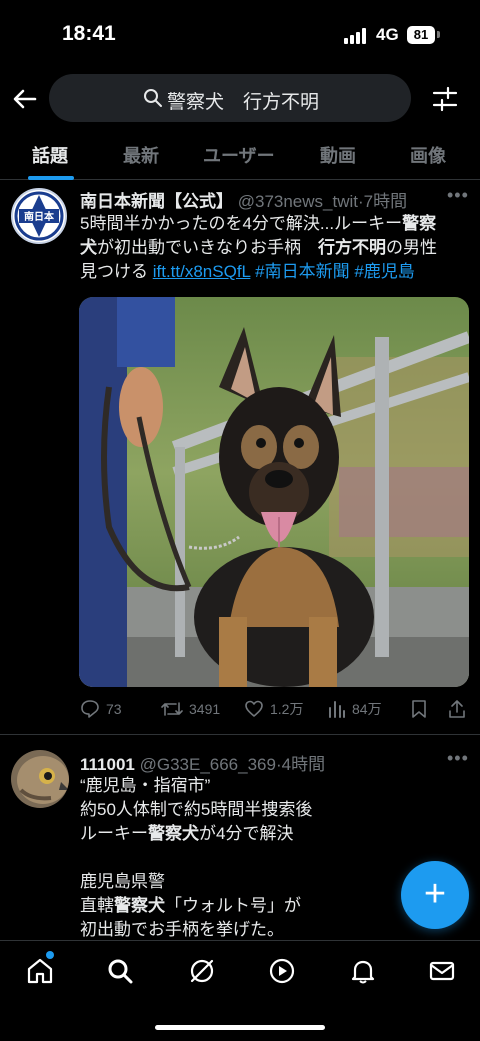 This screenshot has height=1041, width=480. I want to click on search-tabs: 話題 最新 ユーザー 動画 画像, so click(240, 154).